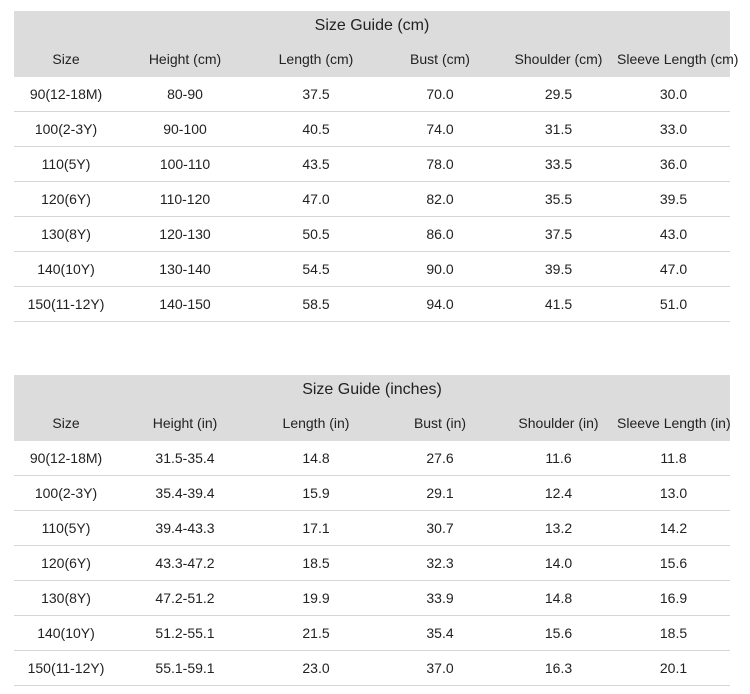 The width and height of the screenshot is (750, 694). I want to click on table-cell: 74.0, so click(440, 129).